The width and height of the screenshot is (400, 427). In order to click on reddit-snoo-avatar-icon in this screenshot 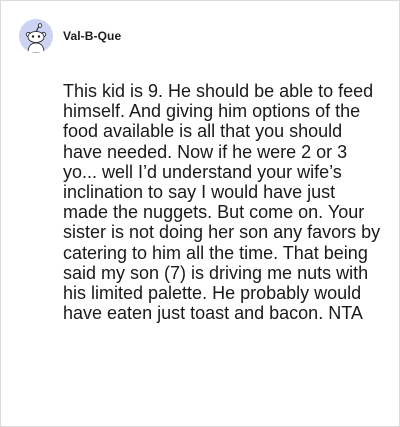, I will do `click(36, 36)`.